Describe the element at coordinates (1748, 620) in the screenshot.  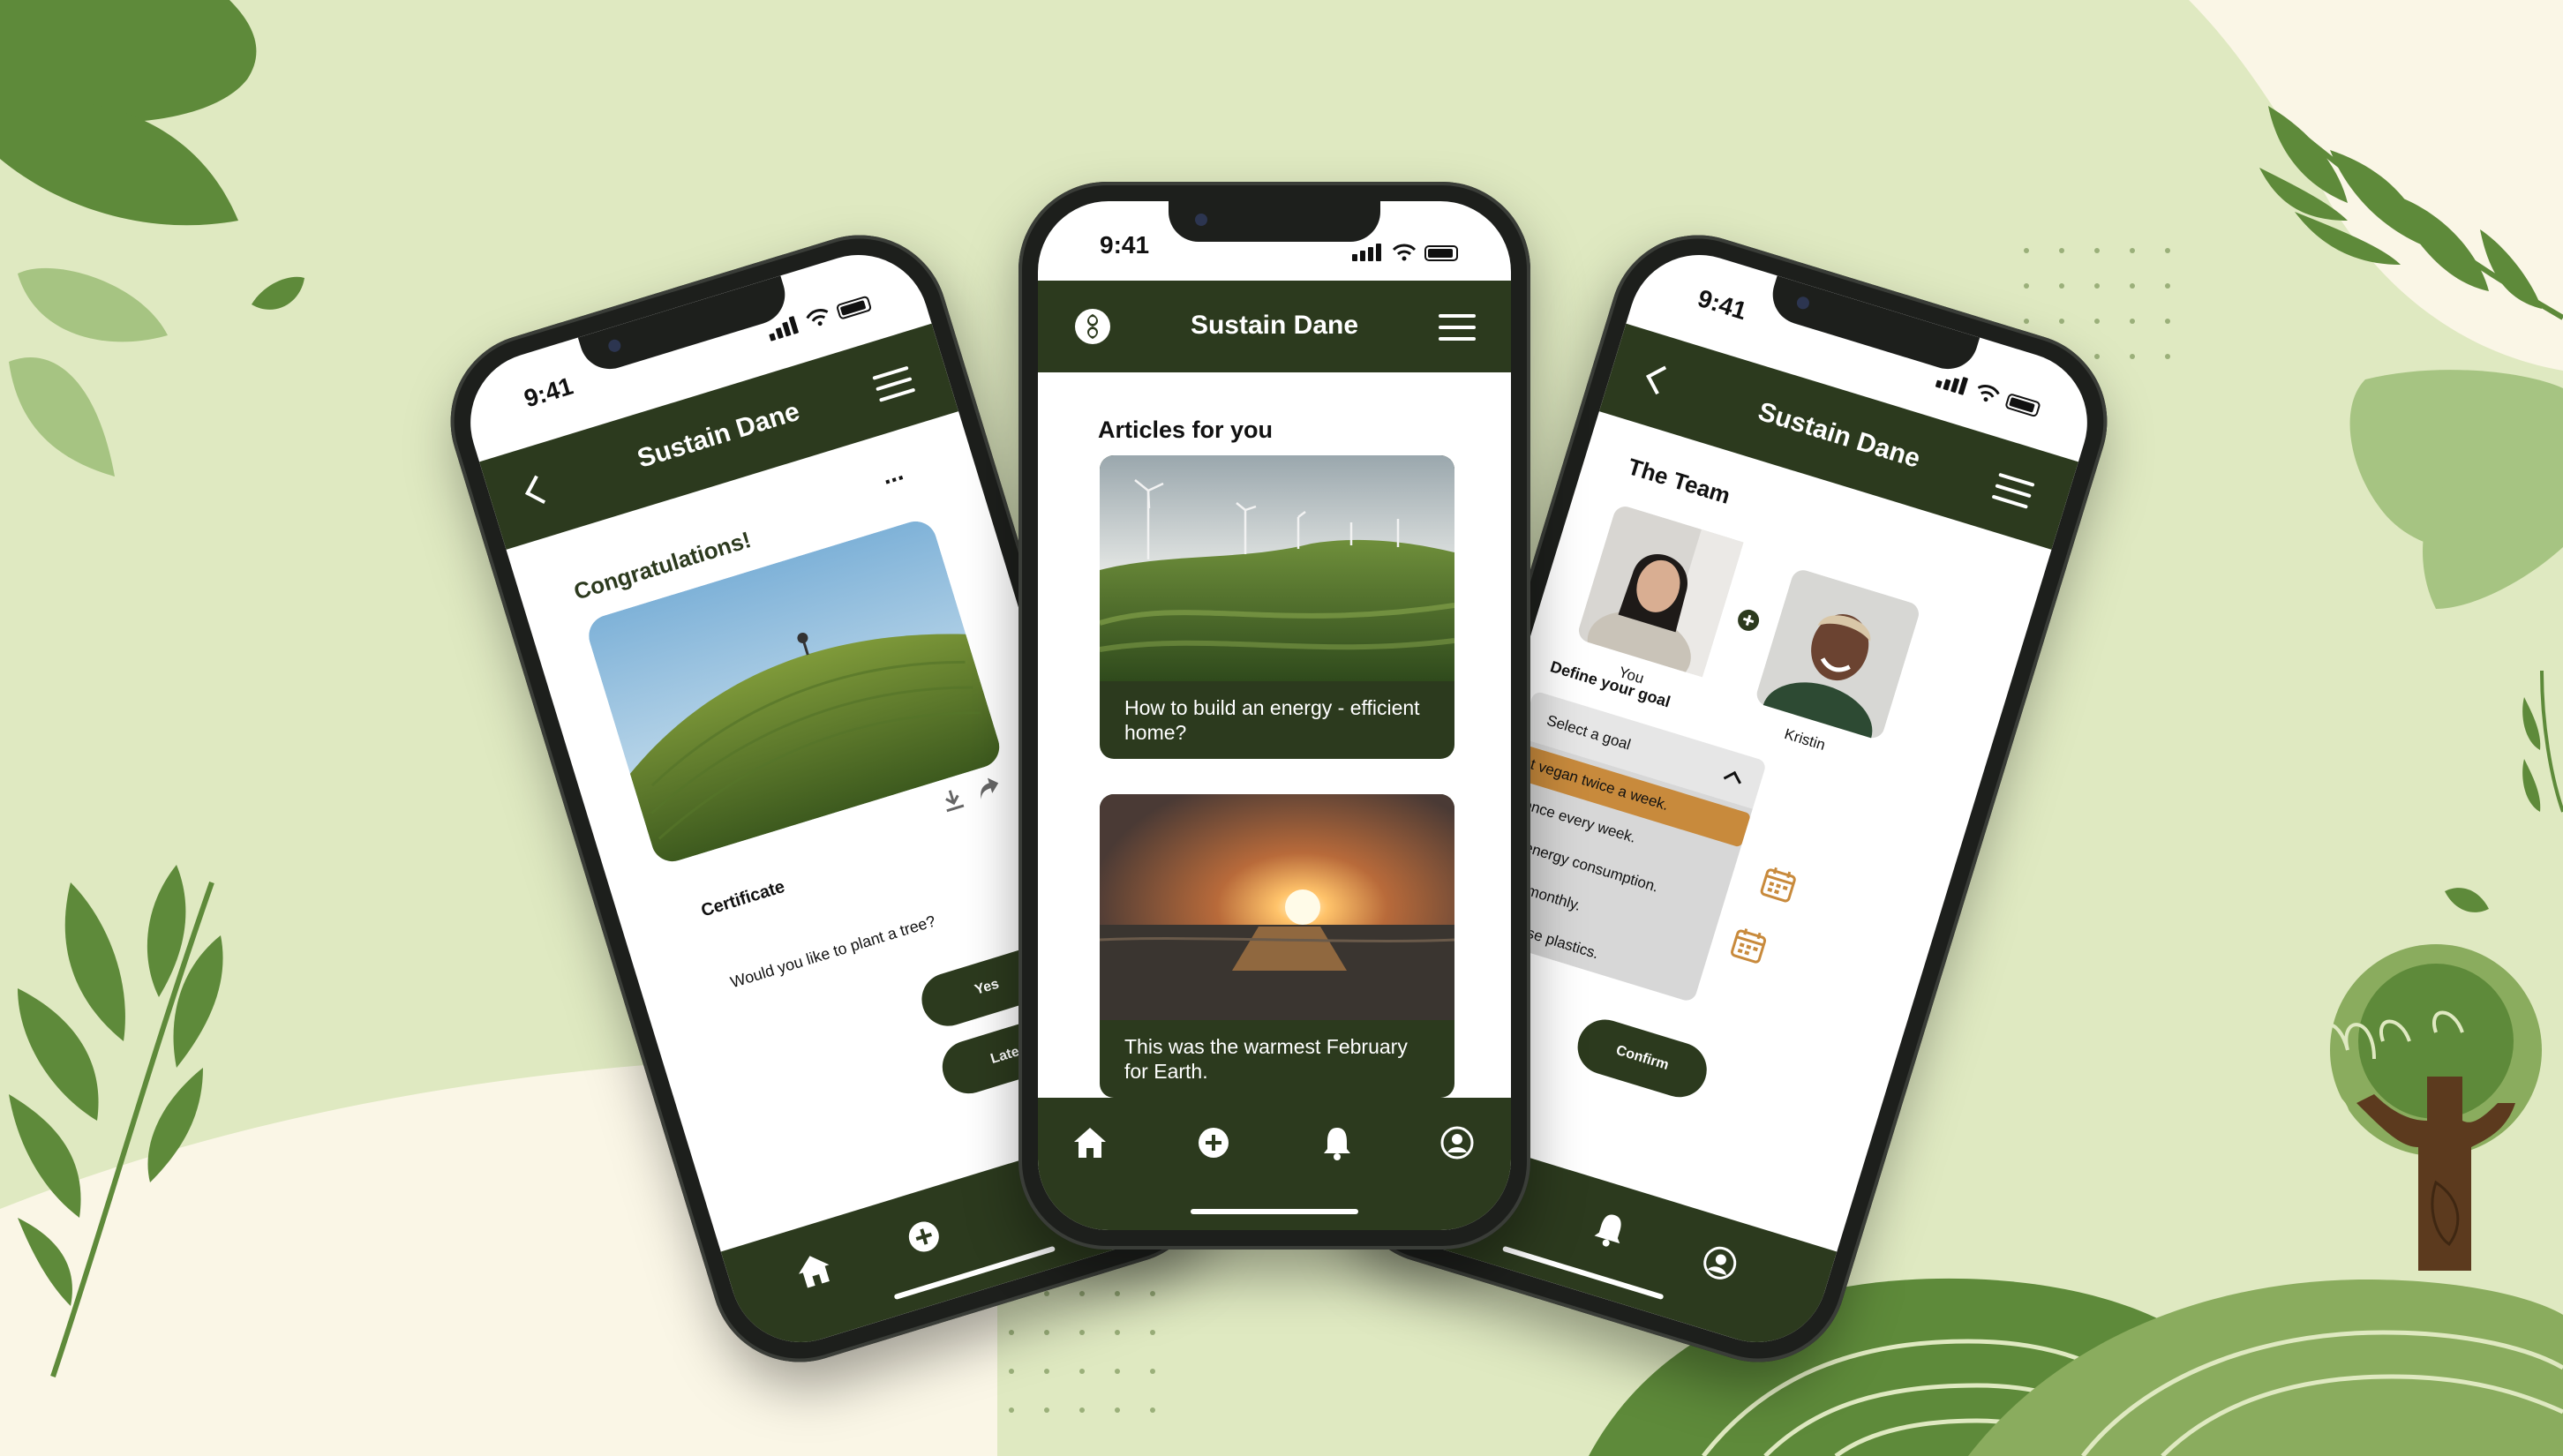
I see `add-member-icon` at that location.